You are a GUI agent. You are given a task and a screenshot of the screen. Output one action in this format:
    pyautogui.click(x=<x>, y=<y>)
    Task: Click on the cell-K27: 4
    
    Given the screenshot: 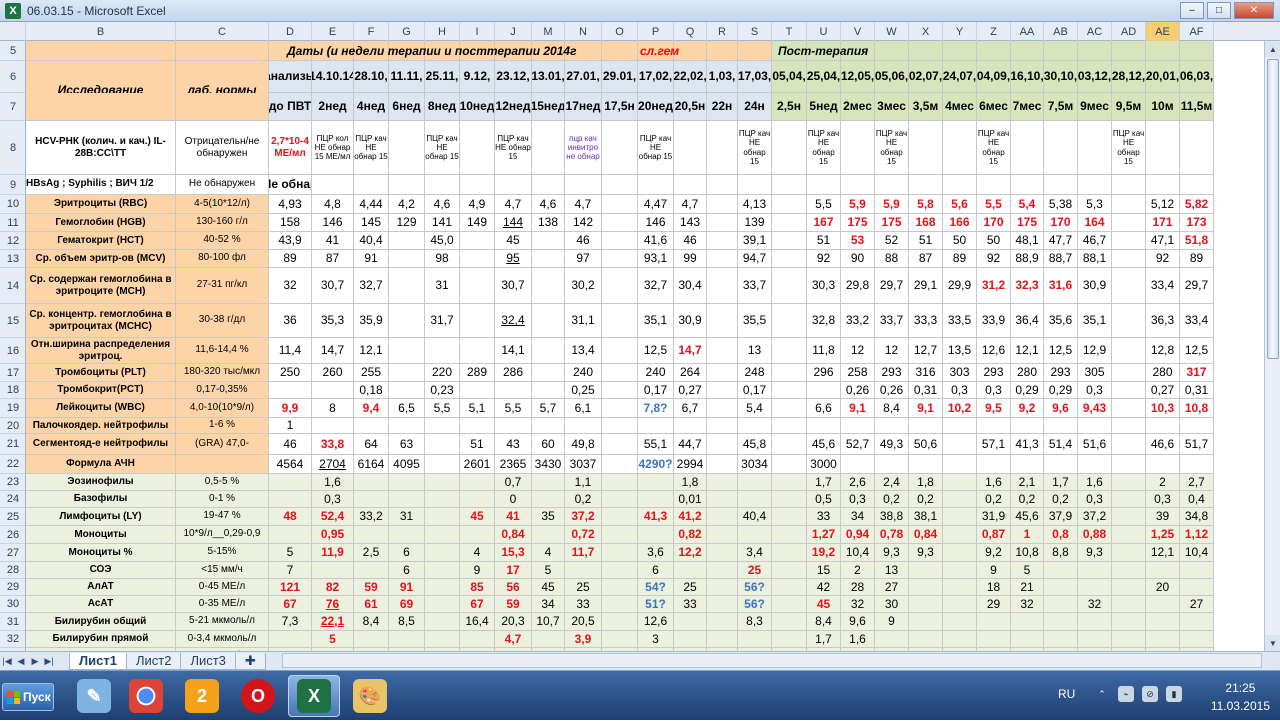 What is the action you would take?
    pyautogui.click(x=548, y=553)
    